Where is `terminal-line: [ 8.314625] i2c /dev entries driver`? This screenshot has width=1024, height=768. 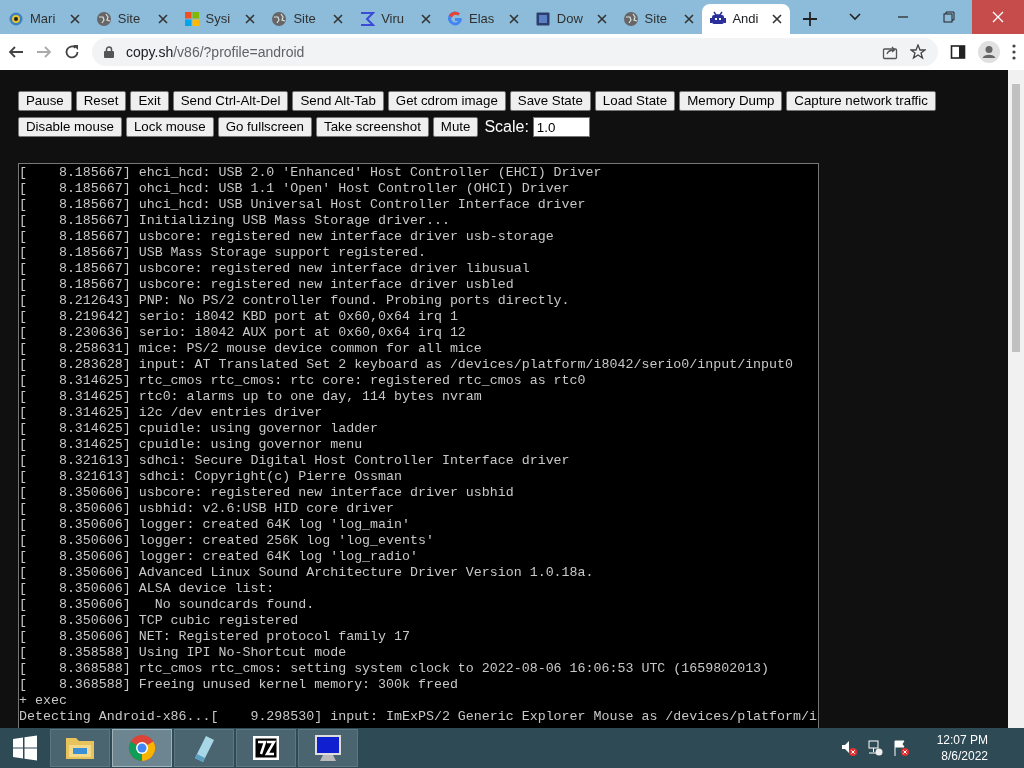
terminal-line: [ 8.314625] i2c /dev entries driver is located at coordinates (171, 413).